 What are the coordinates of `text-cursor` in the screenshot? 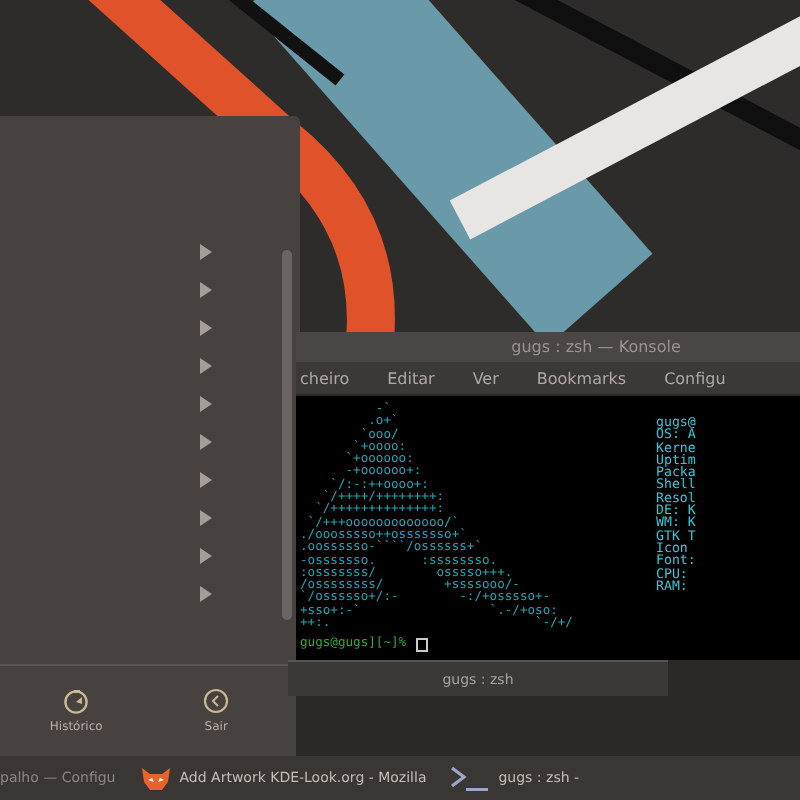 It's located at (422, 645).